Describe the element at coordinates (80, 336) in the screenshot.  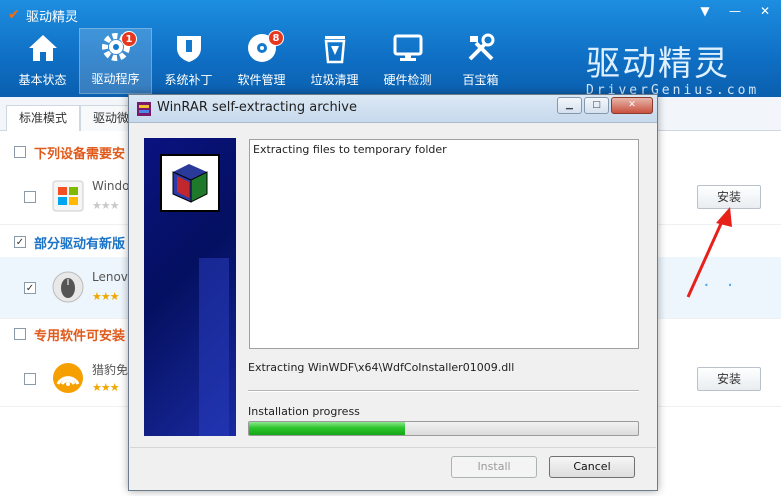
I see `section-title: 专用软件可安装` at that location.